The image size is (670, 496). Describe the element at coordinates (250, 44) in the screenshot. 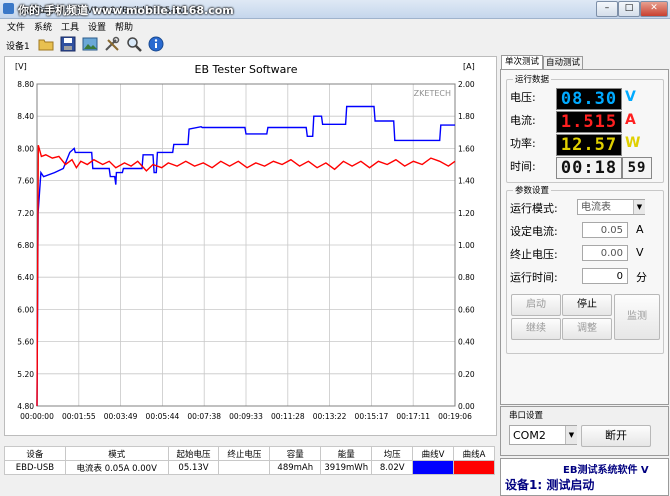

I see `toolbar` at that location.